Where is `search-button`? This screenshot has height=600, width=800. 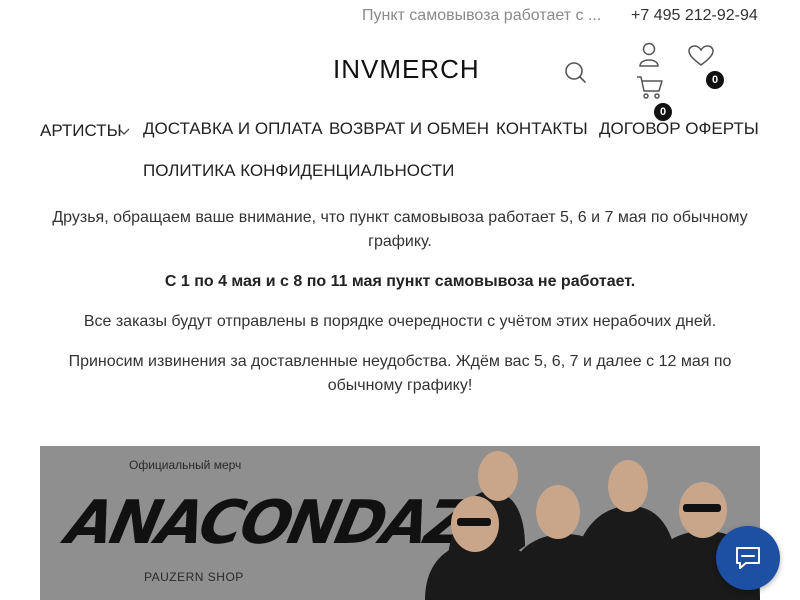
search-button is located at coordinates (576, 73).